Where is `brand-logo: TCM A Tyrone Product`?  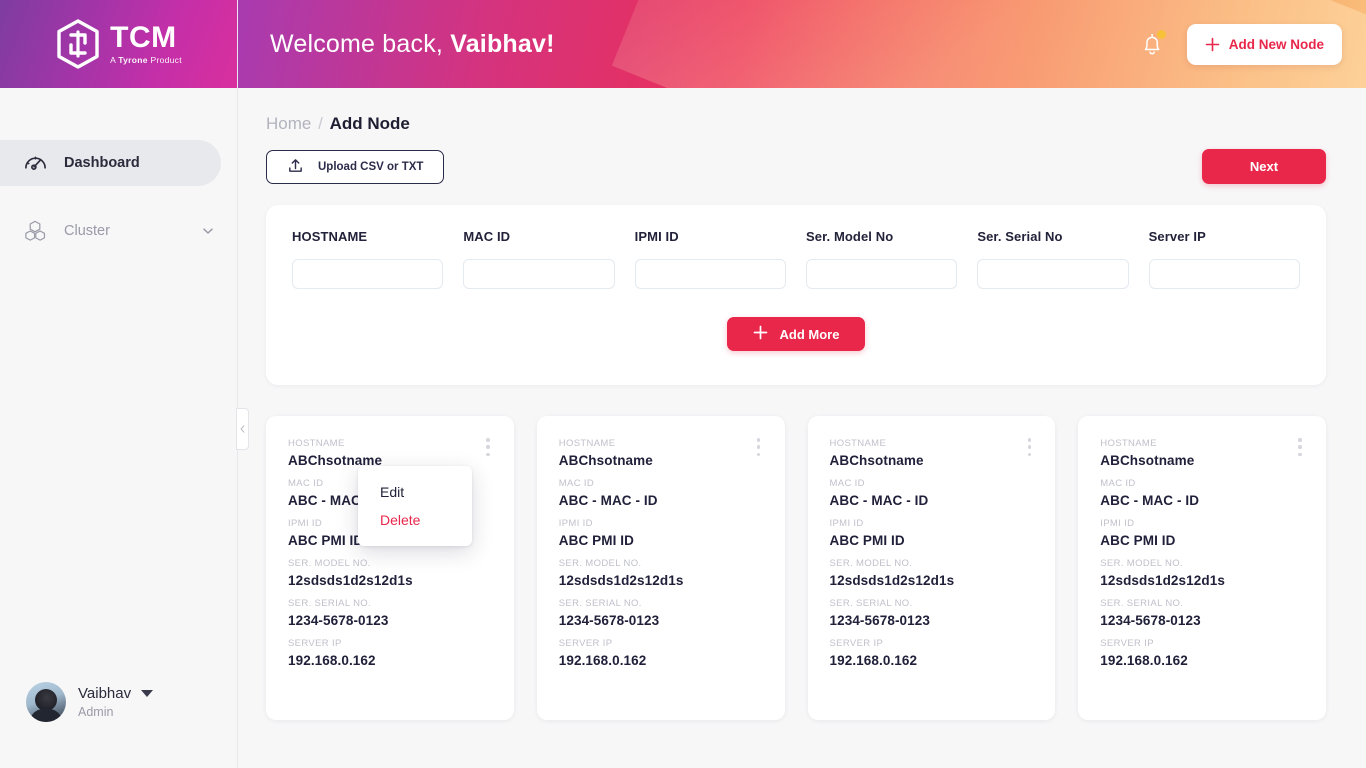 brand-logo: TCM A Tyrone Product is located at coordinates (118, 44).